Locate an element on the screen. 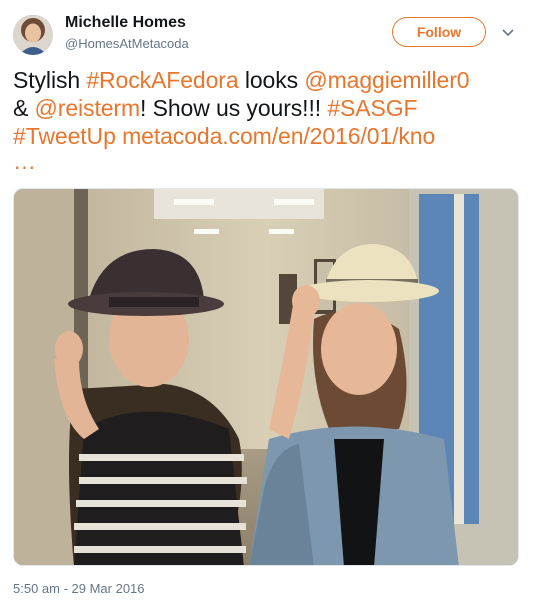  hashtag-link: #SASGF is located at coordinates (372, 108).